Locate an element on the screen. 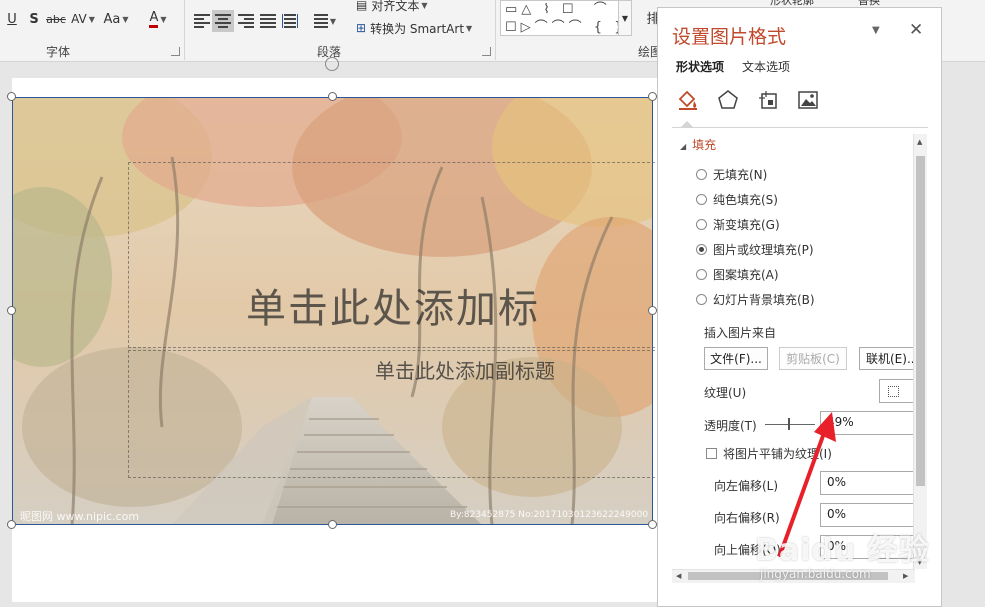  font-color-button: A ▼ is located at coordinates (158, 19).